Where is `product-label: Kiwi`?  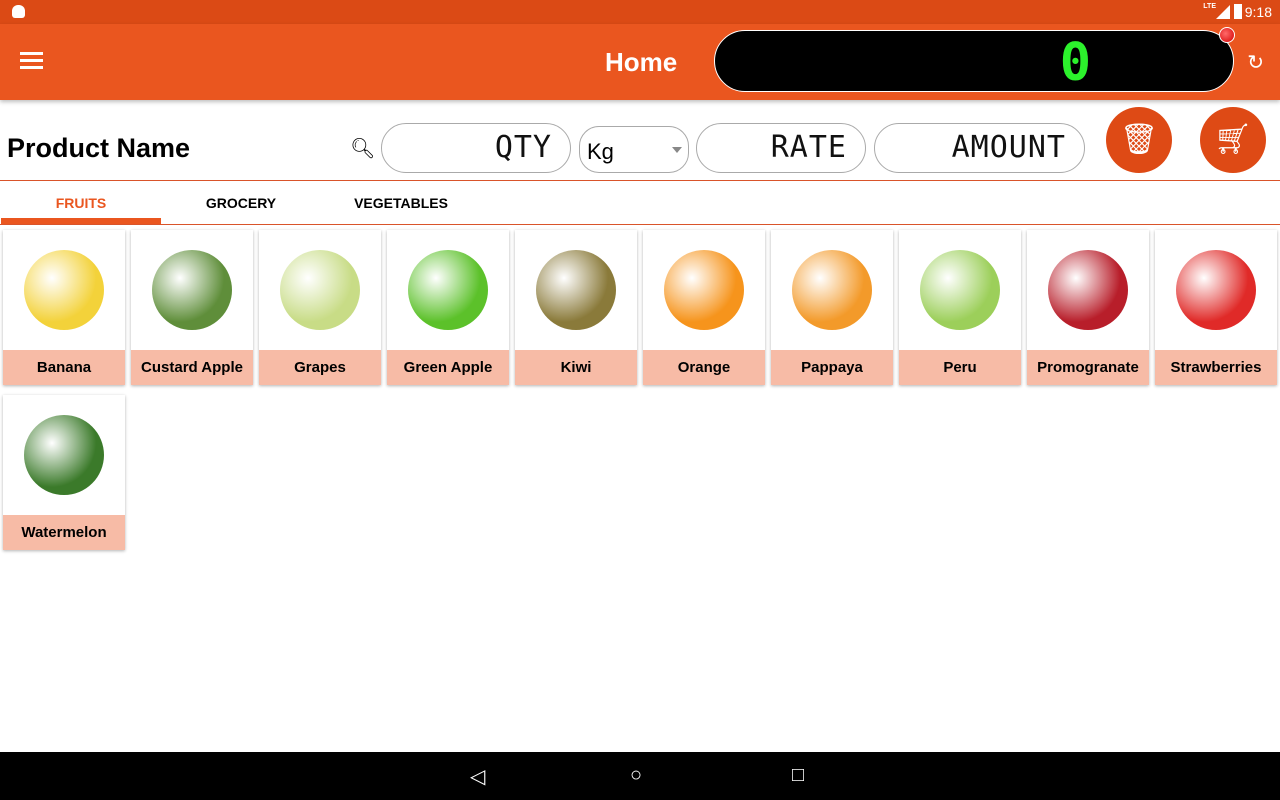
product-label: Kiwi is located at coordinates (576, 367).